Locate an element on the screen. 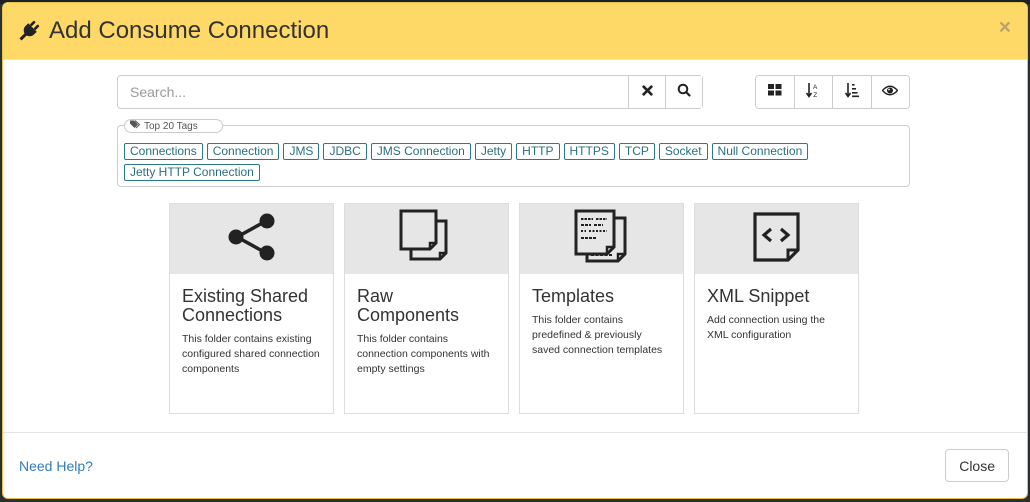  search-icon is located at coordinates (684, 92).